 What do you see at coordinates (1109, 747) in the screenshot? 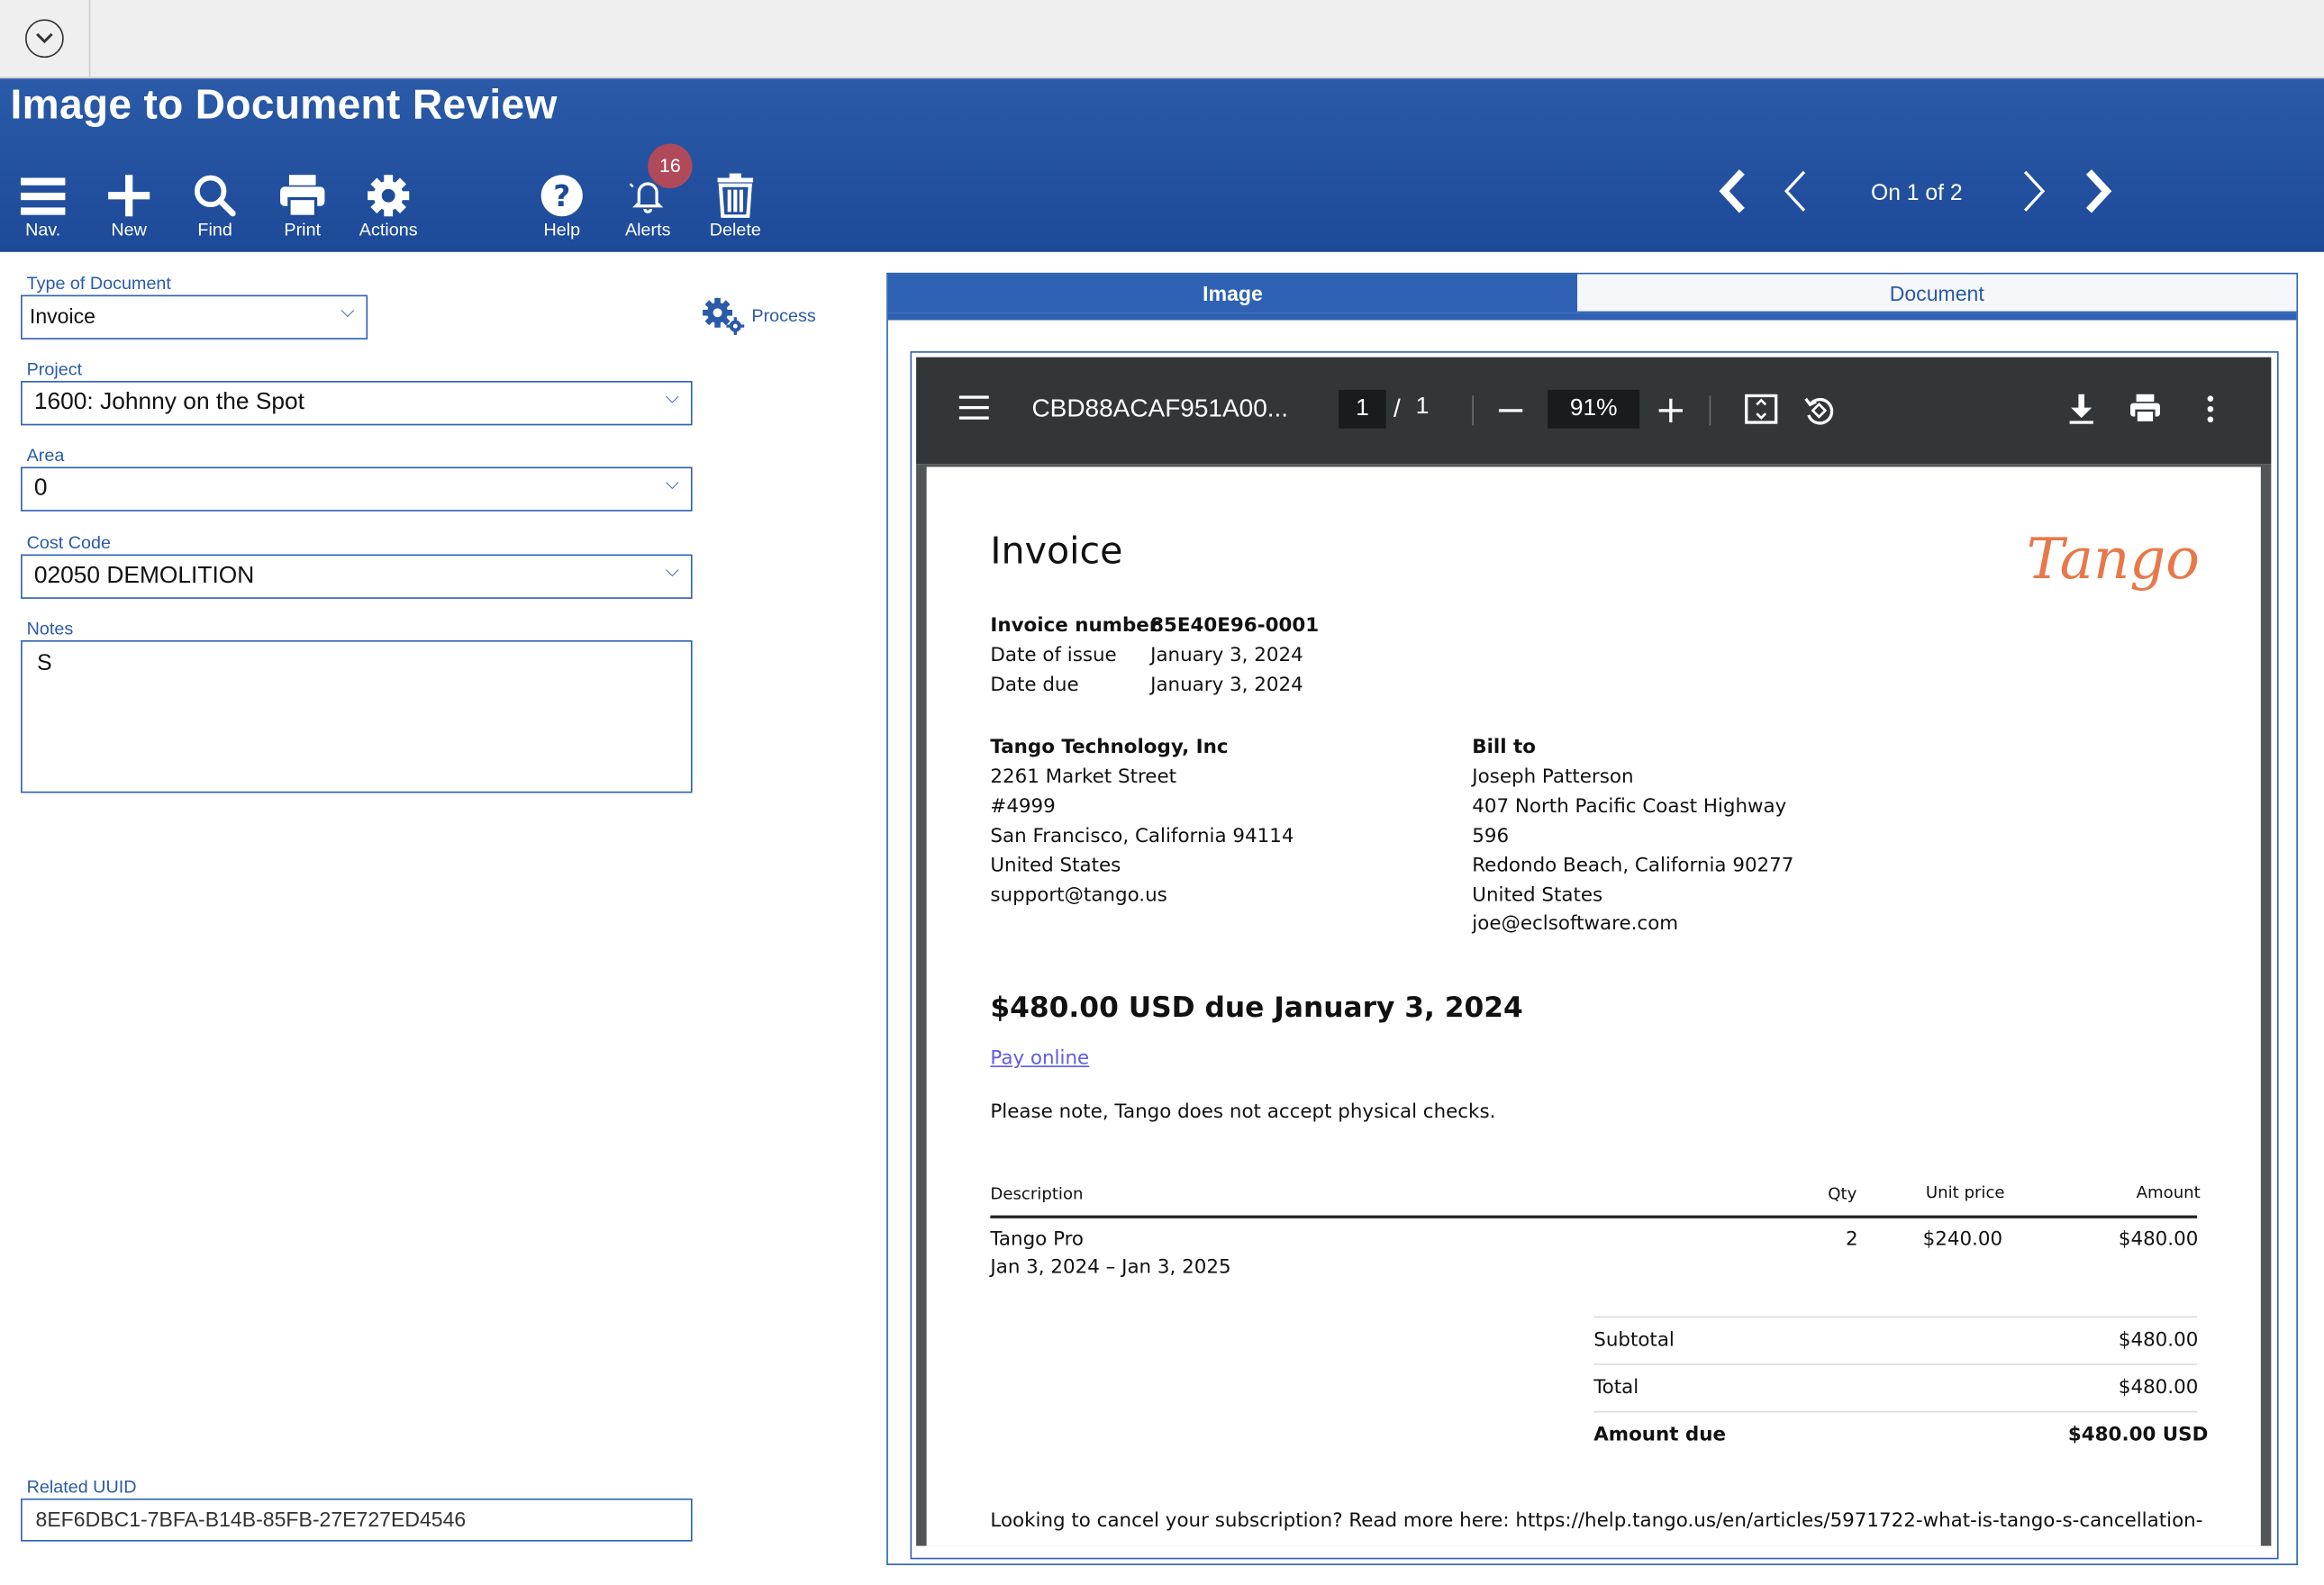
I see `from-company: Tango Technology, Inc` at bounding box center [1109, 747].